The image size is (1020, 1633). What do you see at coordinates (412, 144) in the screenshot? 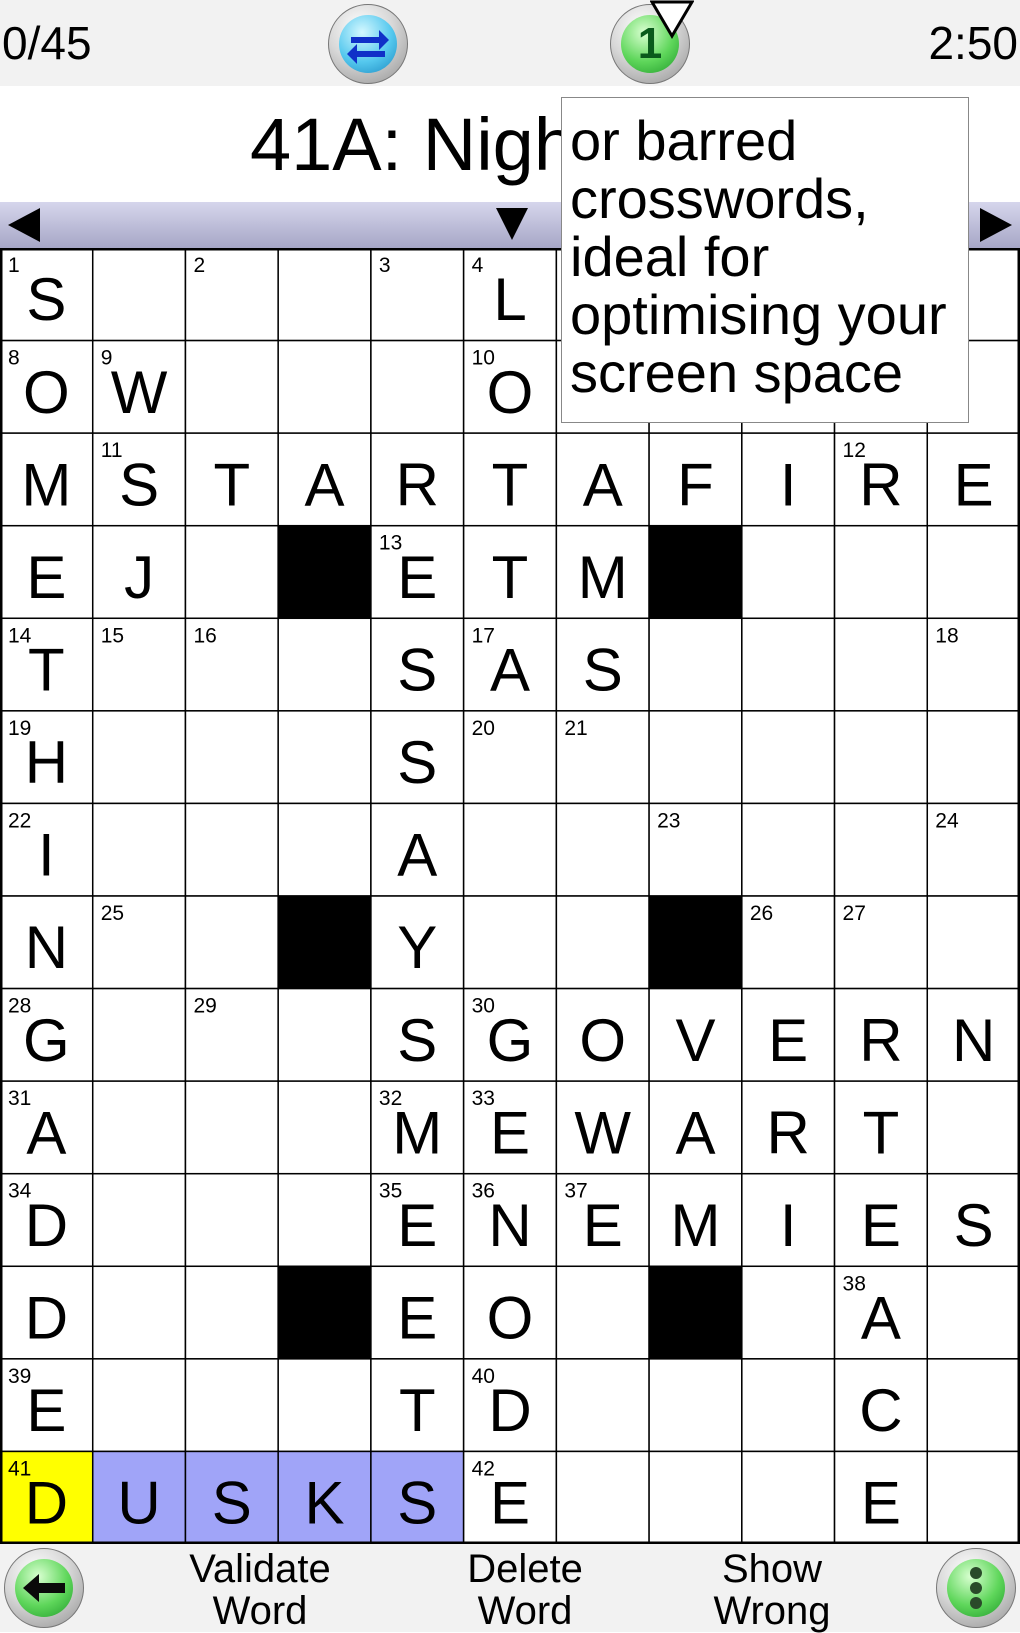
I see `current-clue: 41A: Nigh` at bounding box center [412, 144].